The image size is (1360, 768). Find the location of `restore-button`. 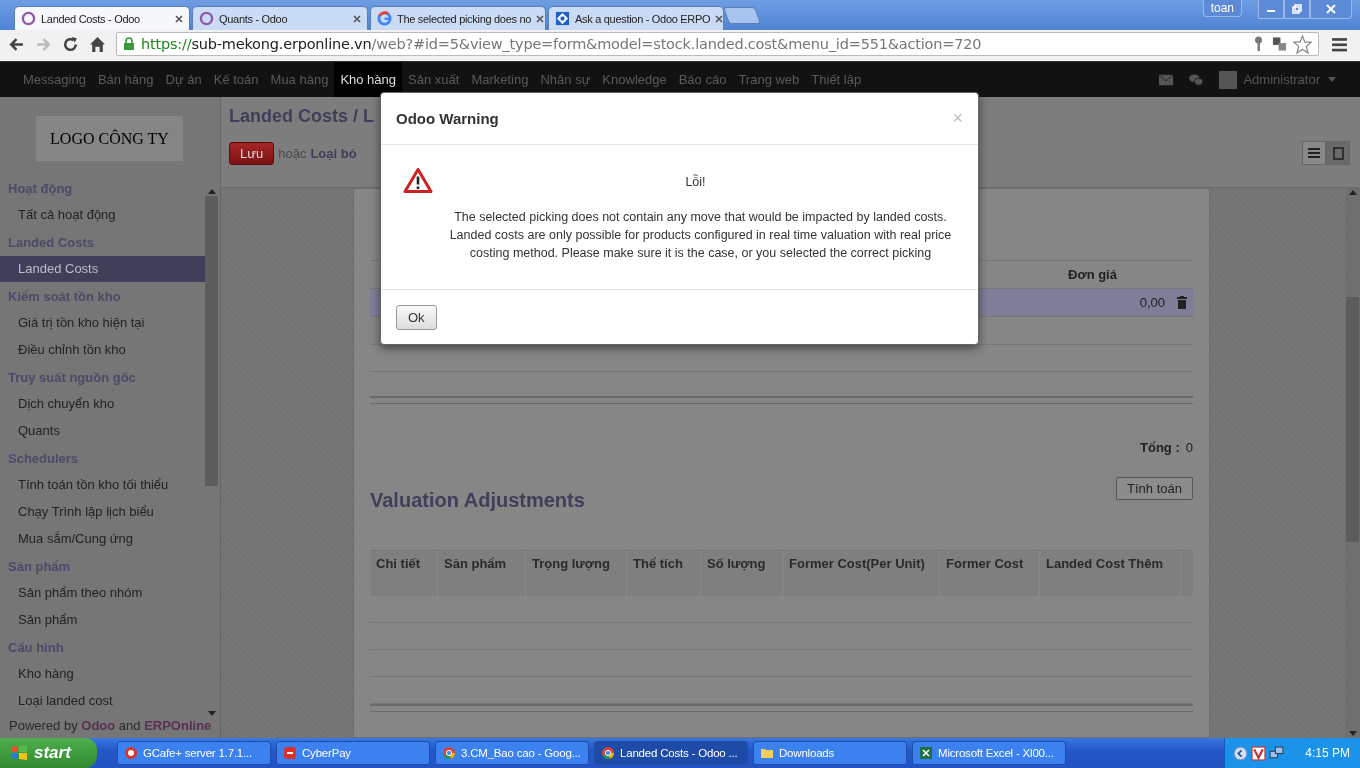

restore-button is located at coordinates (1297, 9).